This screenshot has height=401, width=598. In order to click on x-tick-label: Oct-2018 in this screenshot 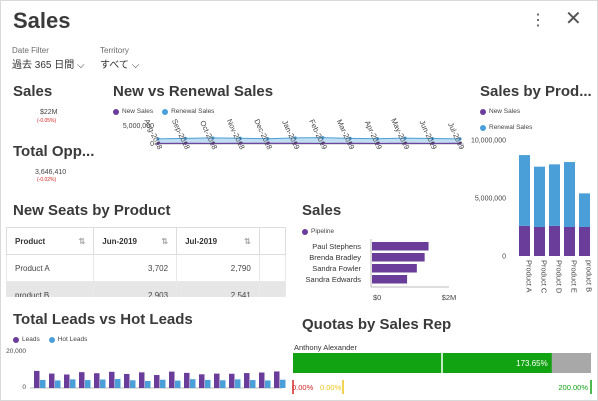, I will do `click(208, 135)`.